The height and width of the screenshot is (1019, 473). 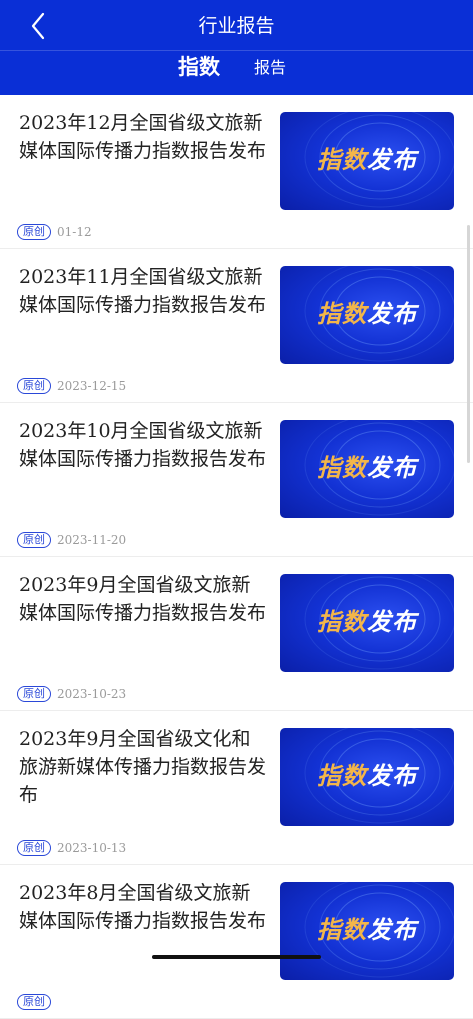 I want to click on app-header: 行业报告 指数 报告, so click(x=236, y=47).